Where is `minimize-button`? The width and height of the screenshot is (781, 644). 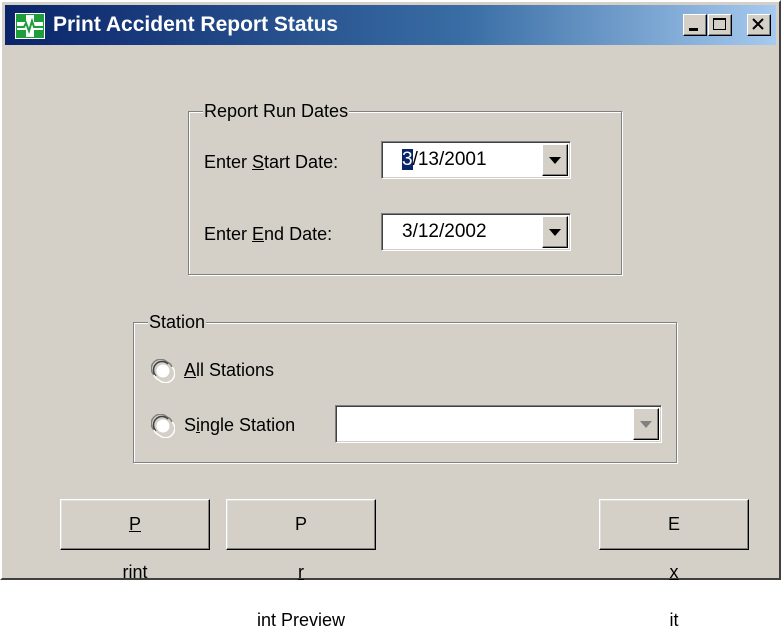
minimize-button is located at coordinates (695, 25).